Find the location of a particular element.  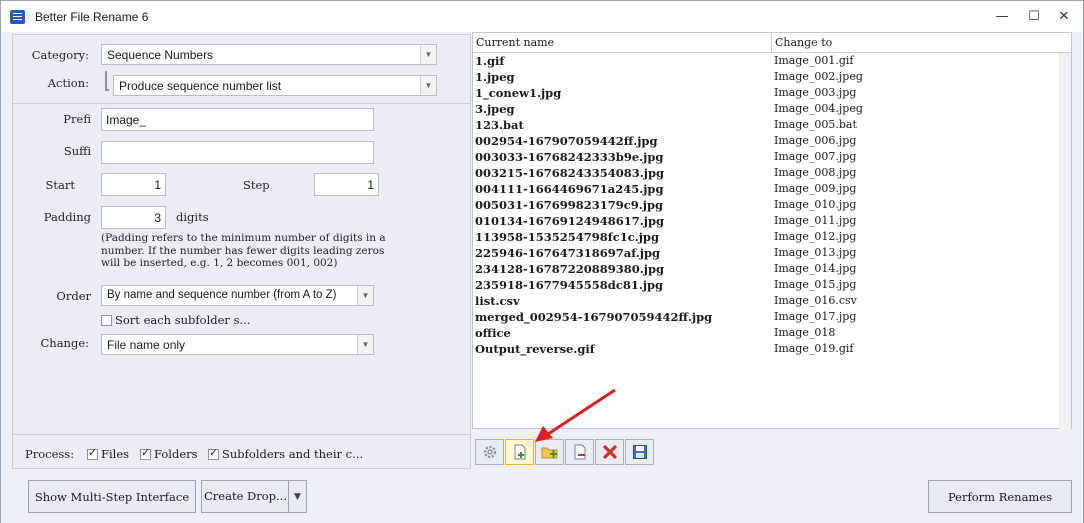

table-header: Current name Change to is located at coordinates (772, 43).